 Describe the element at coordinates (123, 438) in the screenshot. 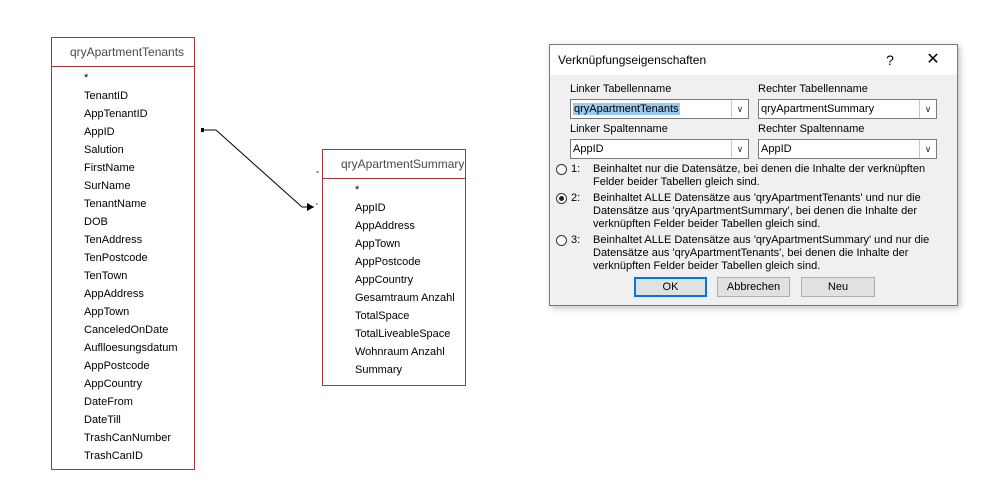

I see `field-item: TrashCanNumber` at that location.